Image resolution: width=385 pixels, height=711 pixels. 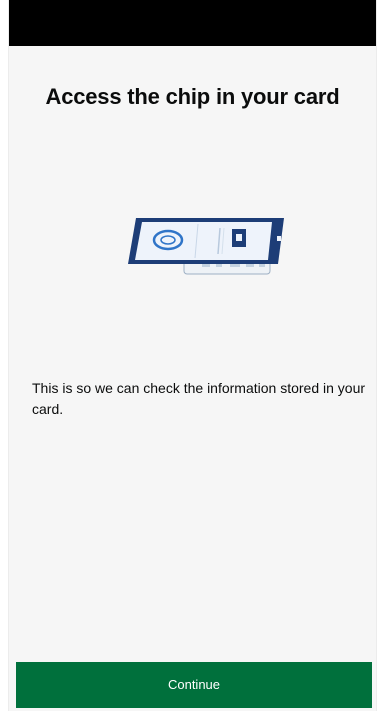 What do you see at coordinates (194, 685) in the screenshot?
I see `continue-button: Continue` at bounding box center [194, 685].